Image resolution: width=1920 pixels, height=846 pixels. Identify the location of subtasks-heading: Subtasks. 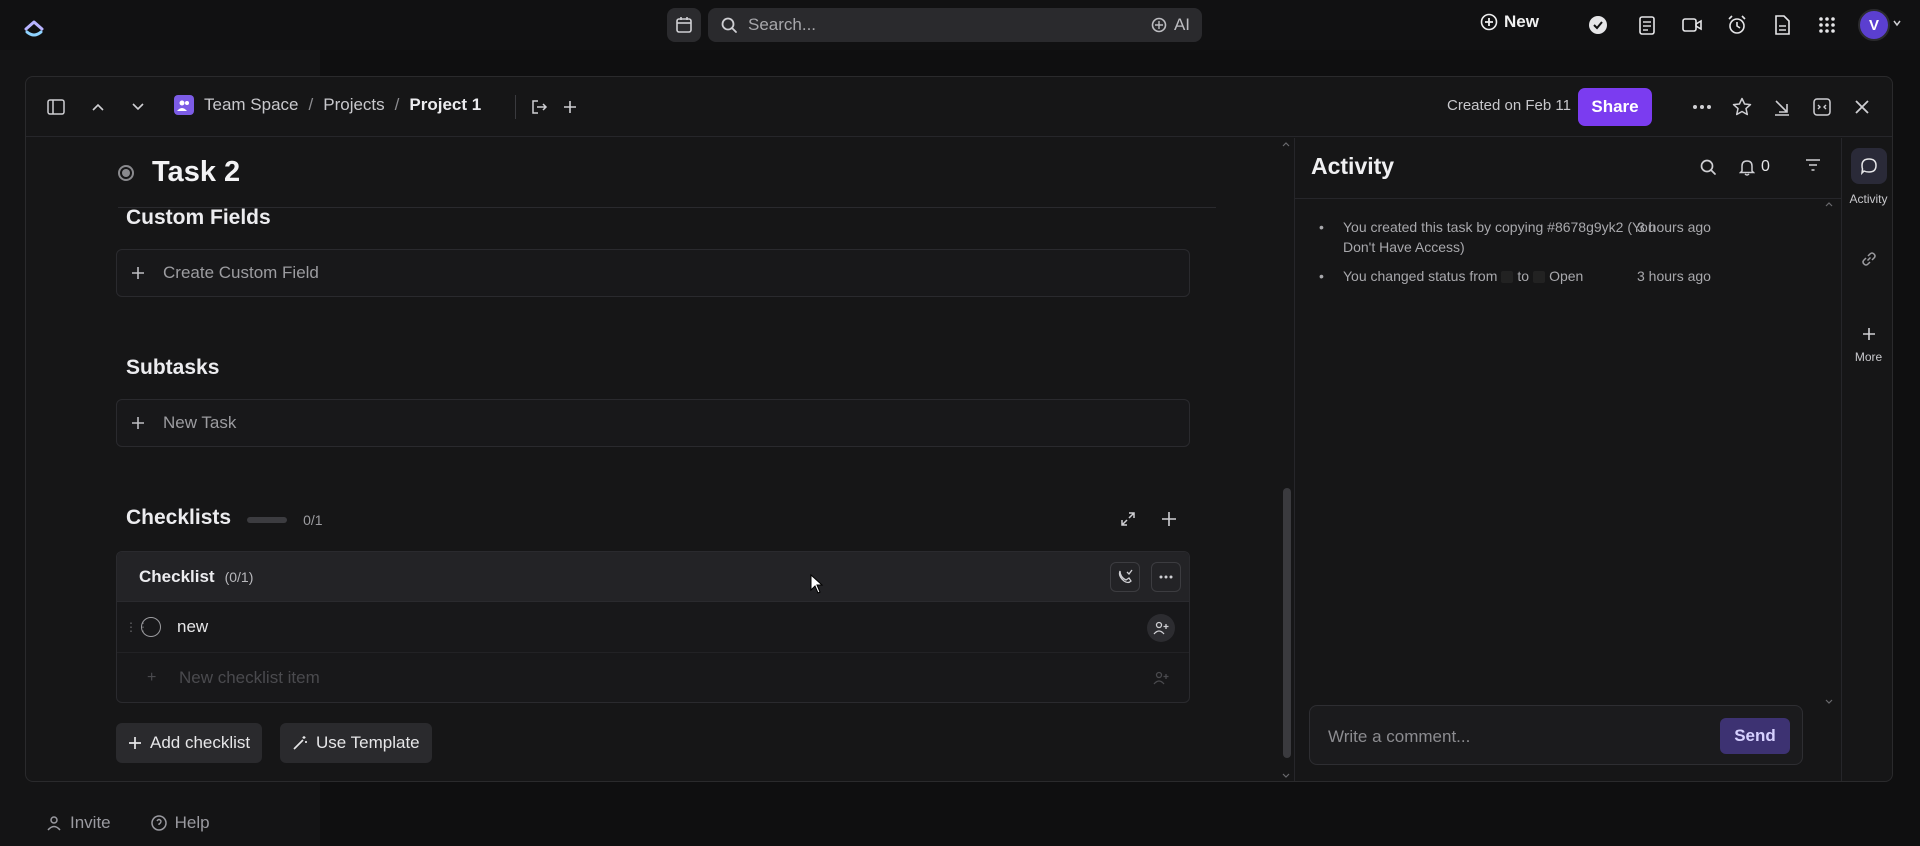
(173, 367).